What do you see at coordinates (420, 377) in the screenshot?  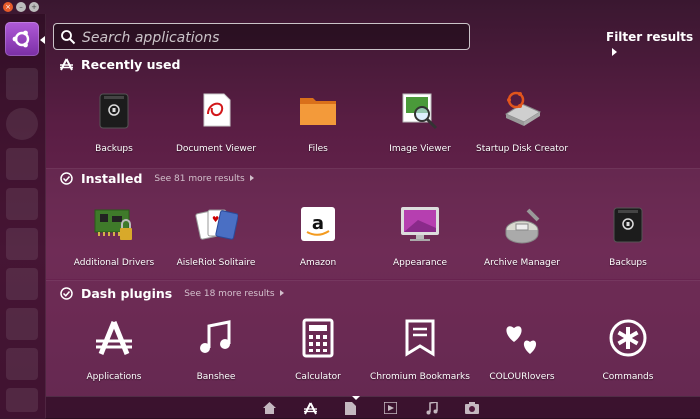 I see `plugin-tile-label: Chromium Bookmarks` at bounding box center [420, 377].